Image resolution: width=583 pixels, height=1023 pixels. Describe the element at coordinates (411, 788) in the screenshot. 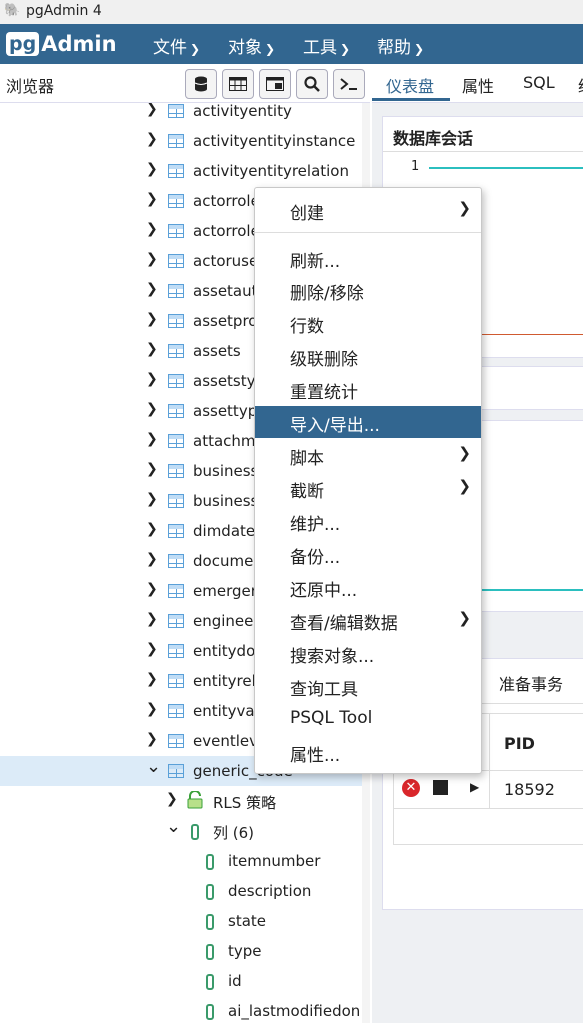

I see `terminate-session-icon: ✕` at that location.